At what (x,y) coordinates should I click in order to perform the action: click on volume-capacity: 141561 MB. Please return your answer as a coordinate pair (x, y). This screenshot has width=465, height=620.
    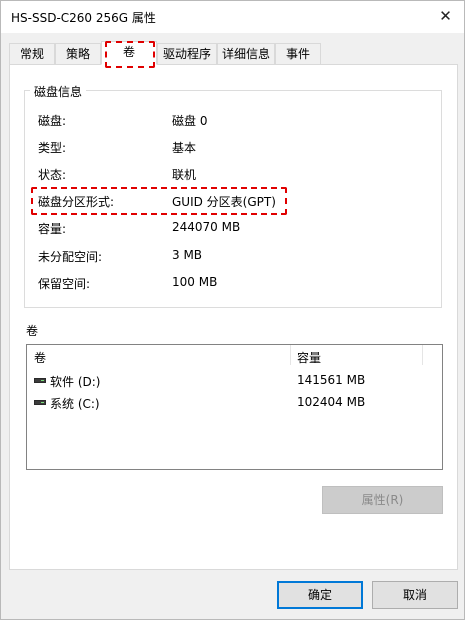
    Looking at the image, I should click on (331, 380).